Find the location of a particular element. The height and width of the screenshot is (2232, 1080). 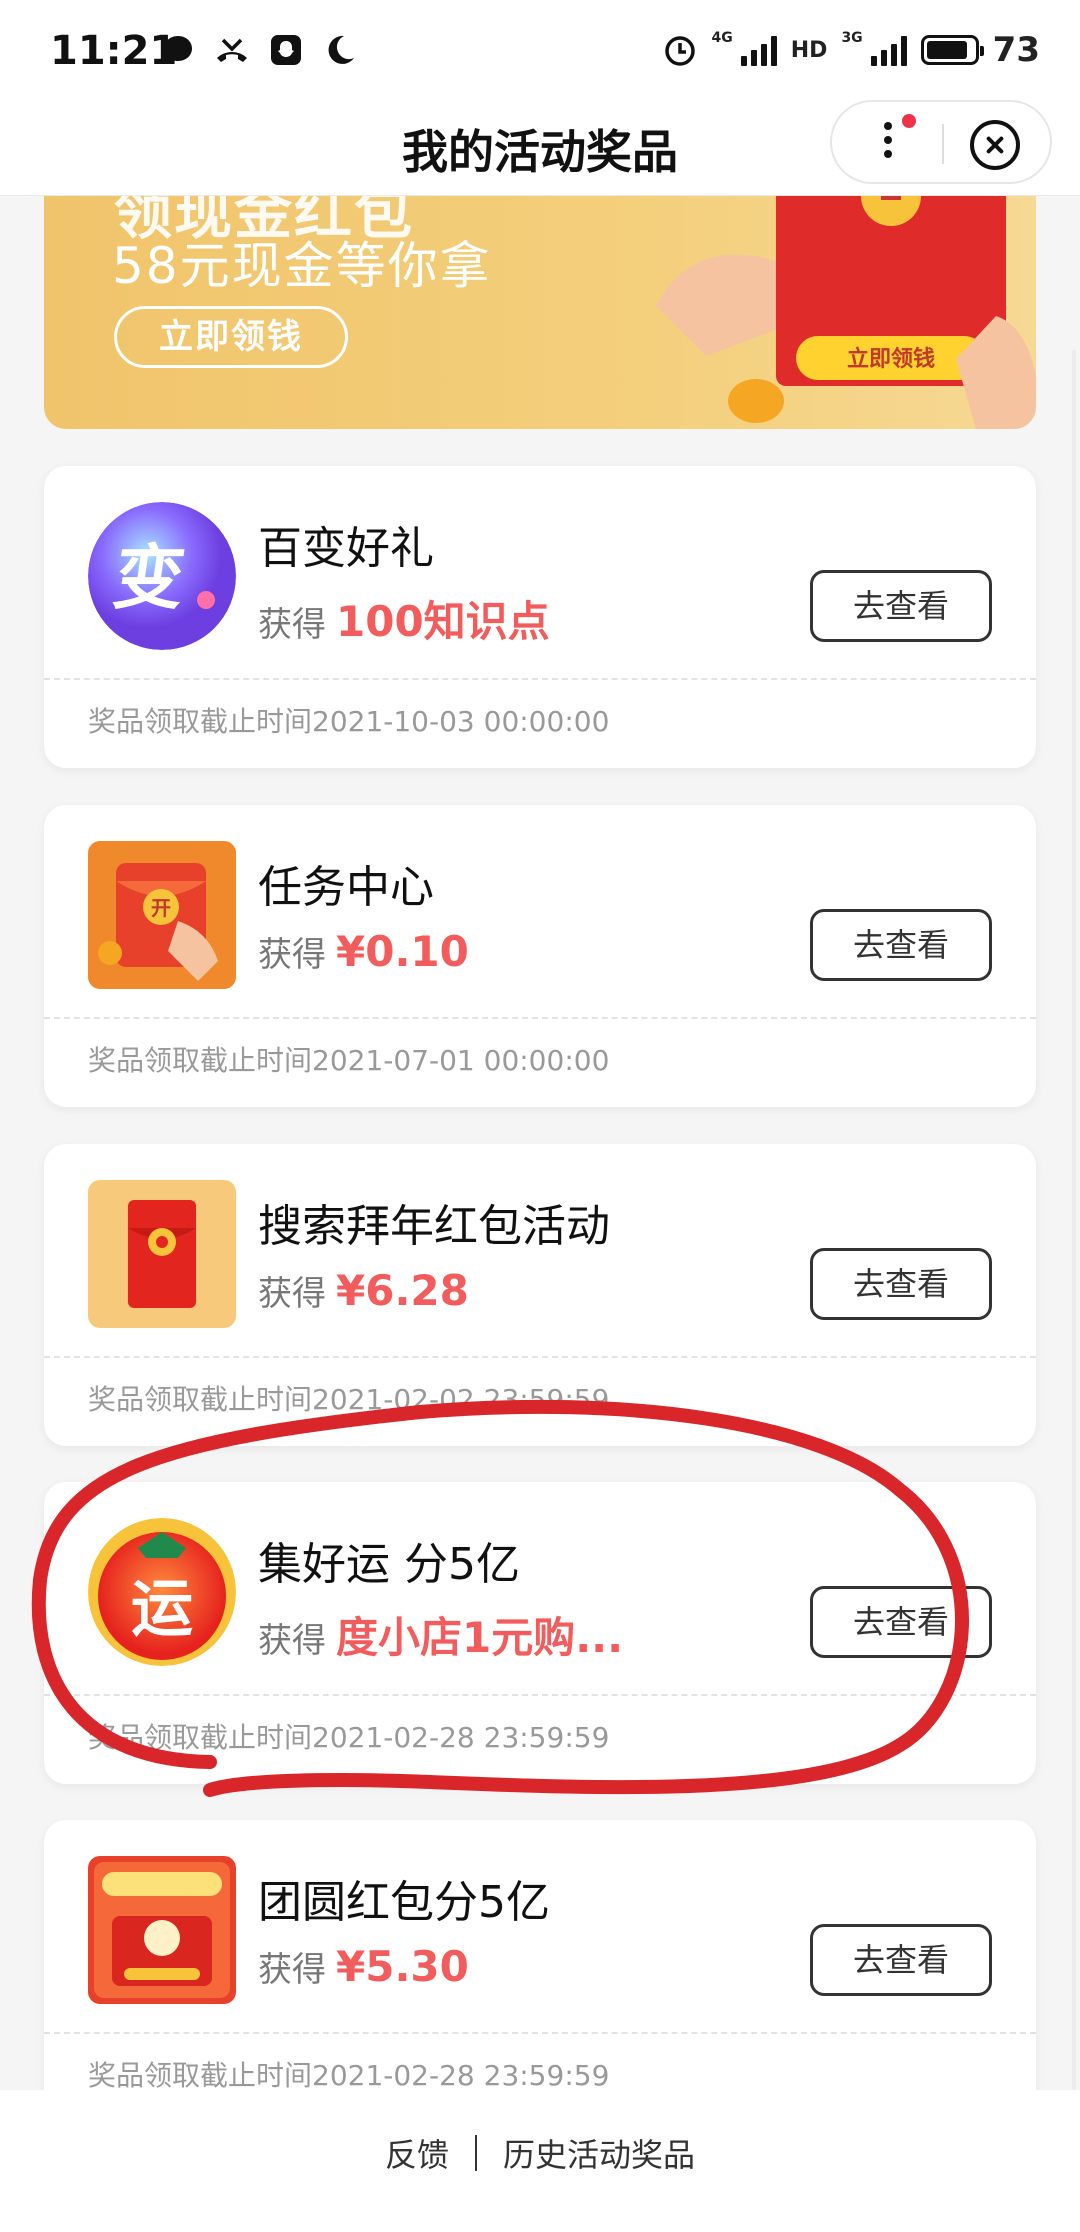

prize-gain: 获得 ¥5.30 is located at coordinates (363, 1966).